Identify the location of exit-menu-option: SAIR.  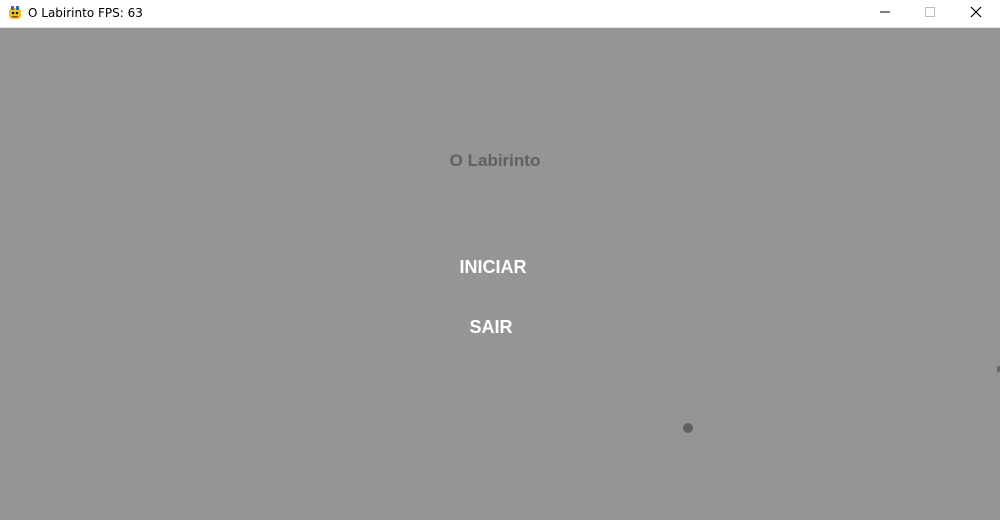
(490, 327).